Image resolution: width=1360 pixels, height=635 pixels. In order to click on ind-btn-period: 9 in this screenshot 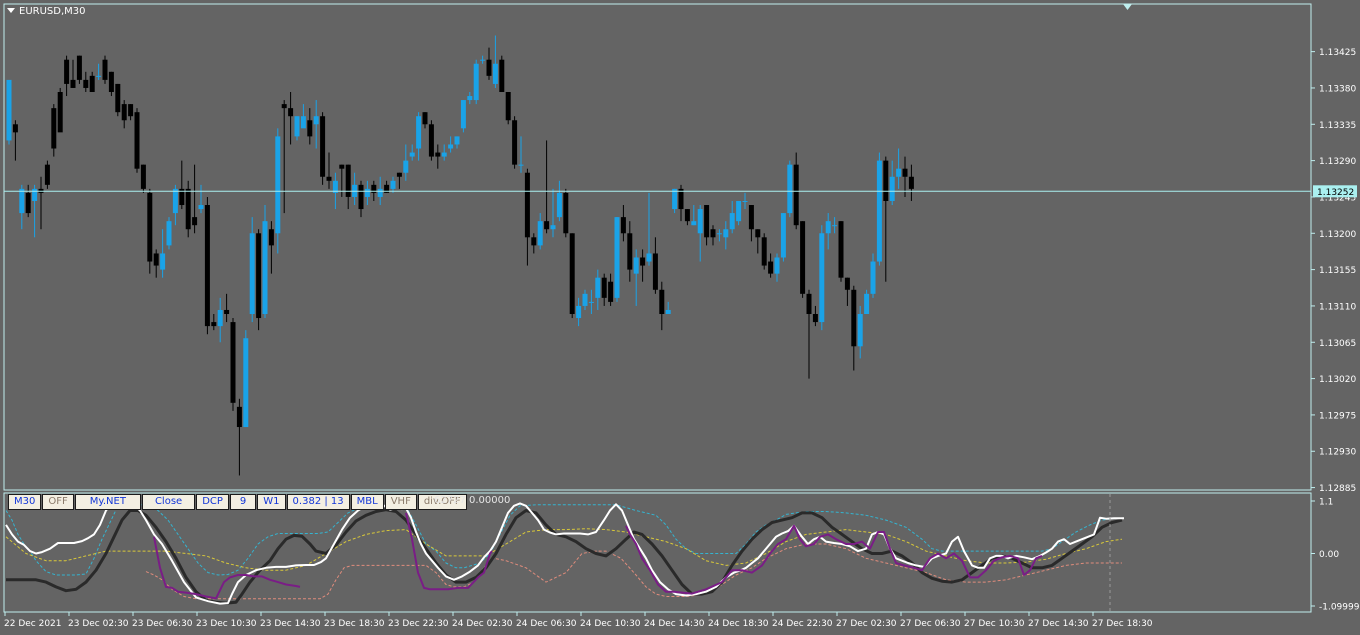, I will do `click(243, 502)`.